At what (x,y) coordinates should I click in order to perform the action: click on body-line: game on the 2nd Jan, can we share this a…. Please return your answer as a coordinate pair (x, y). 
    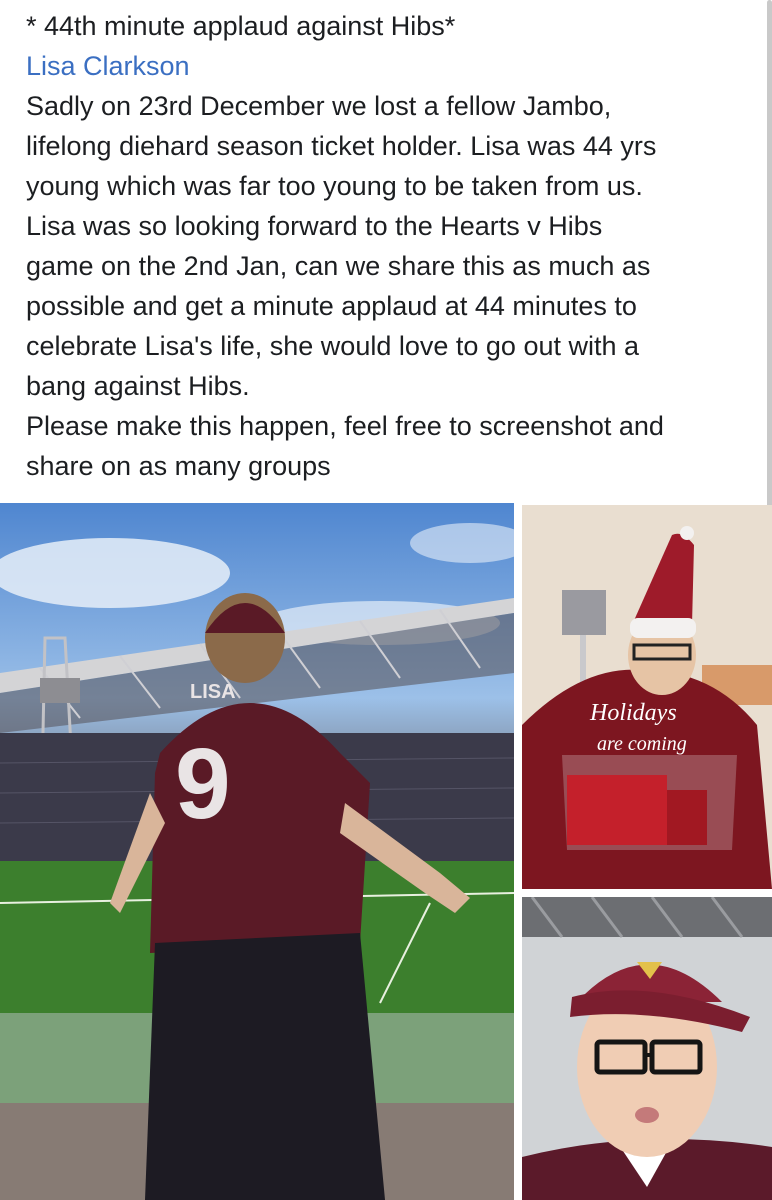
    Looking at the image, I should click on (338, 266).